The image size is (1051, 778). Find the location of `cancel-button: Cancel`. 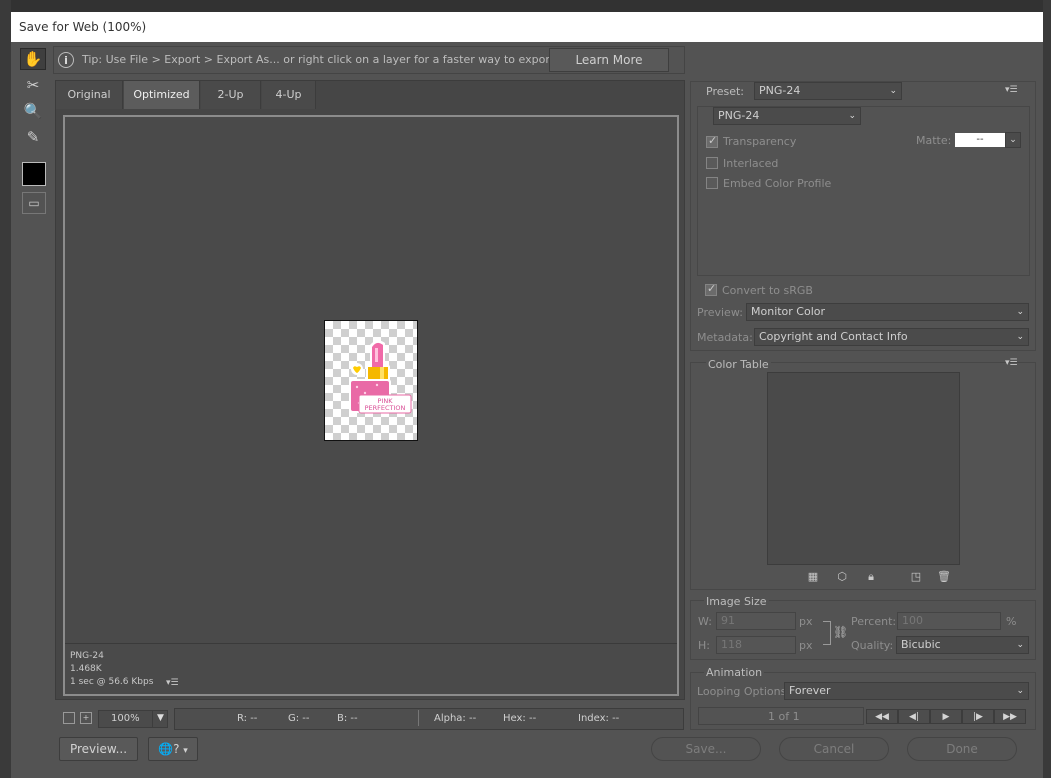

cancel-button: Cancel is located at coordinates (834, 749).